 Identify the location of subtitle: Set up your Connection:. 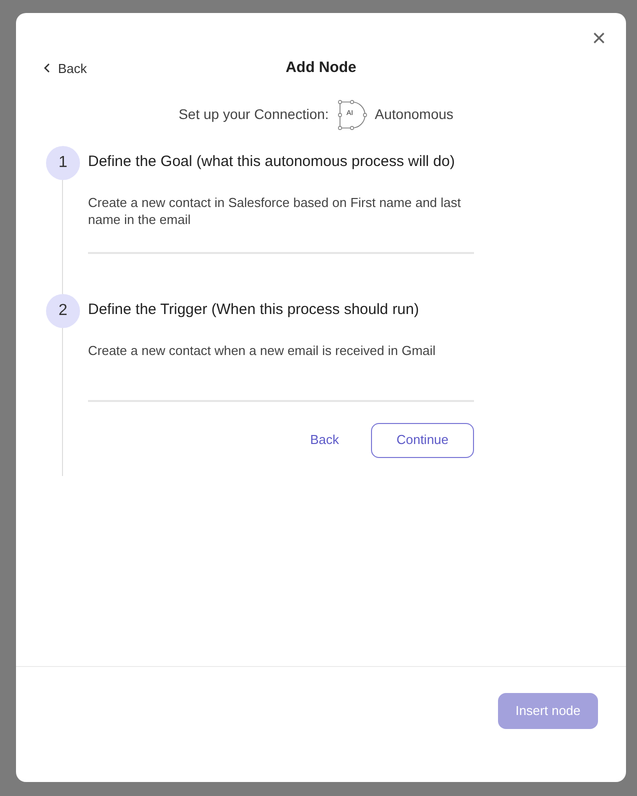
(253, 114).